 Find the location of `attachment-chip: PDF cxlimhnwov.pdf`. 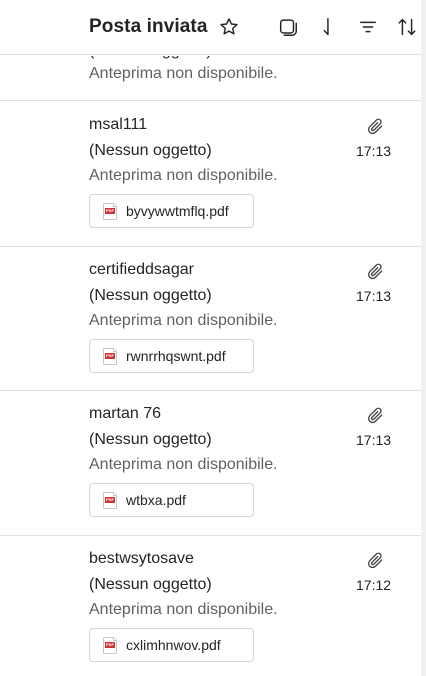

attachment-chip: PDF cxlimhnwov.pdf is located at coordinates (171, 645).